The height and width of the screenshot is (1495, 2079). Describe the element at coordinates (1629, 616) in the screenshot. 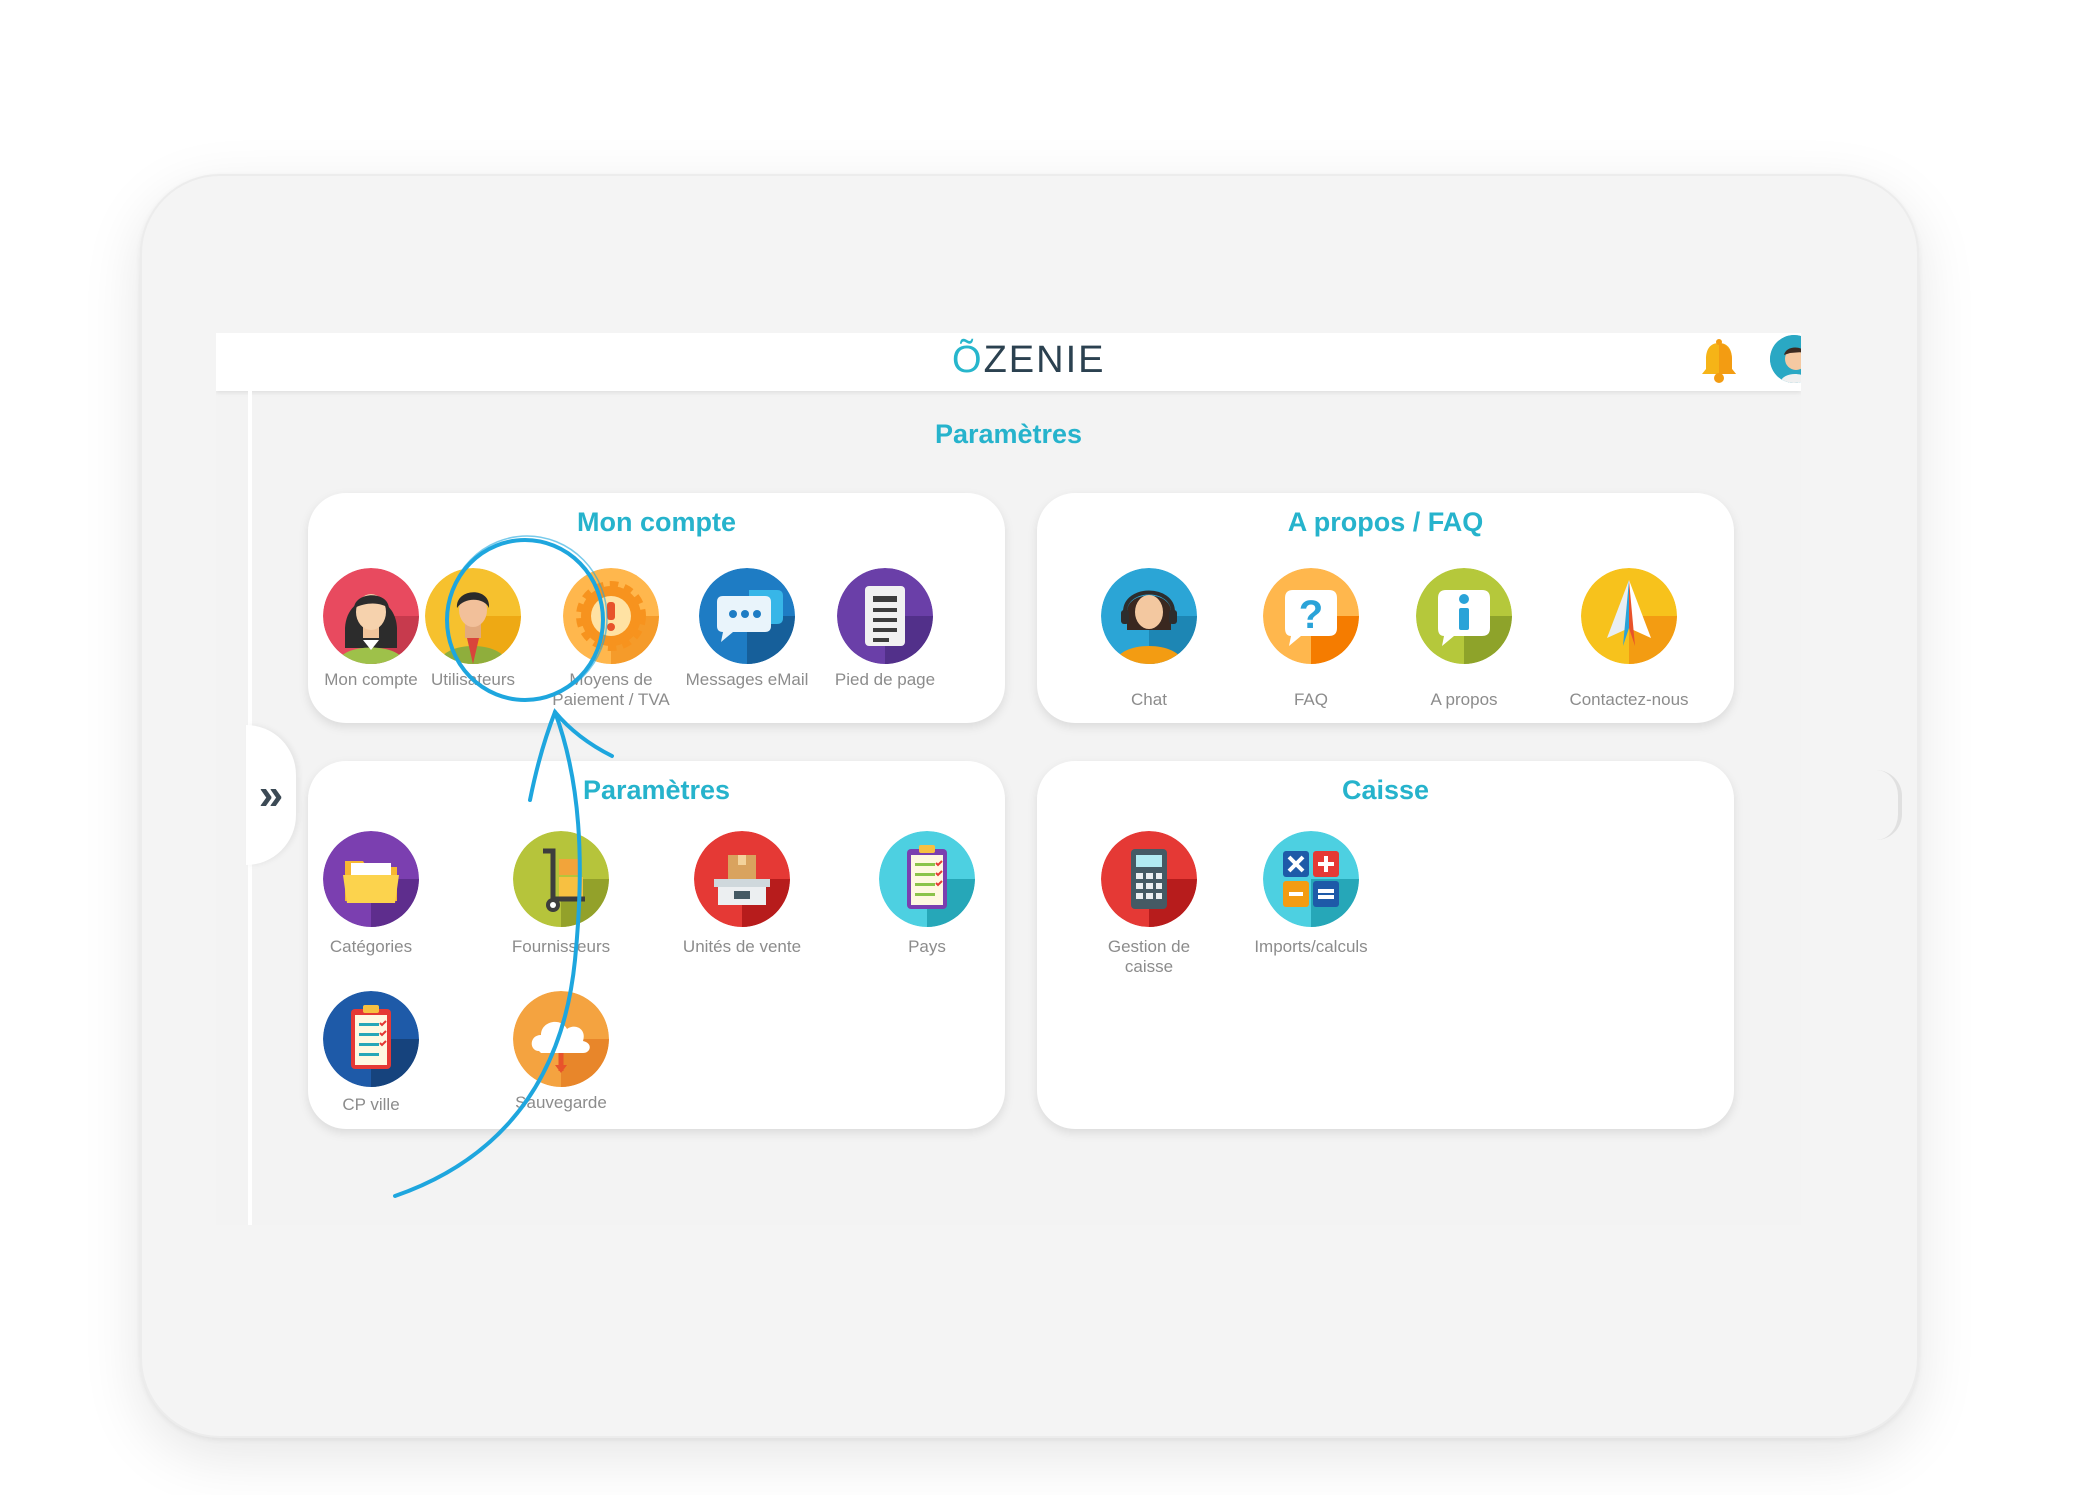

I see `paper-plane-icon` at that location.